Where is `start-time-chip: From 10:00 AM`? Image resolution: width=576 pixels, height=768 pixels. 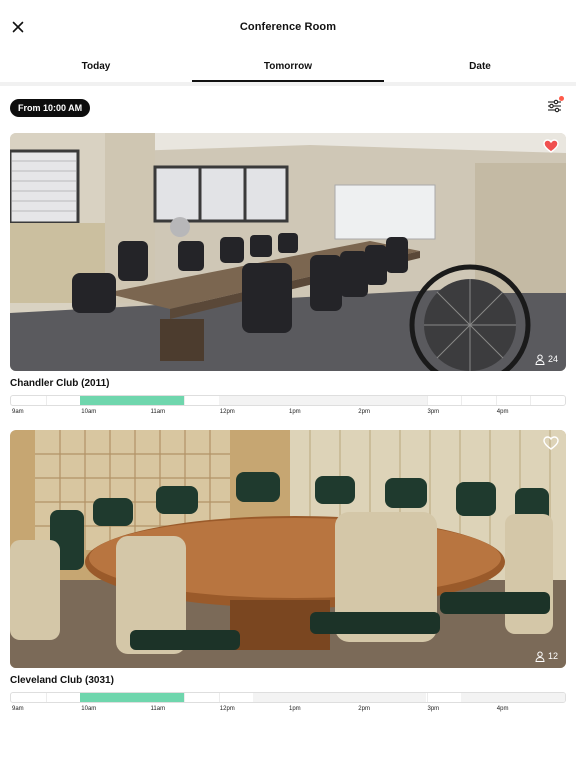
start-time-chip: From 10:00 AM is located at coordinates (50, 108).